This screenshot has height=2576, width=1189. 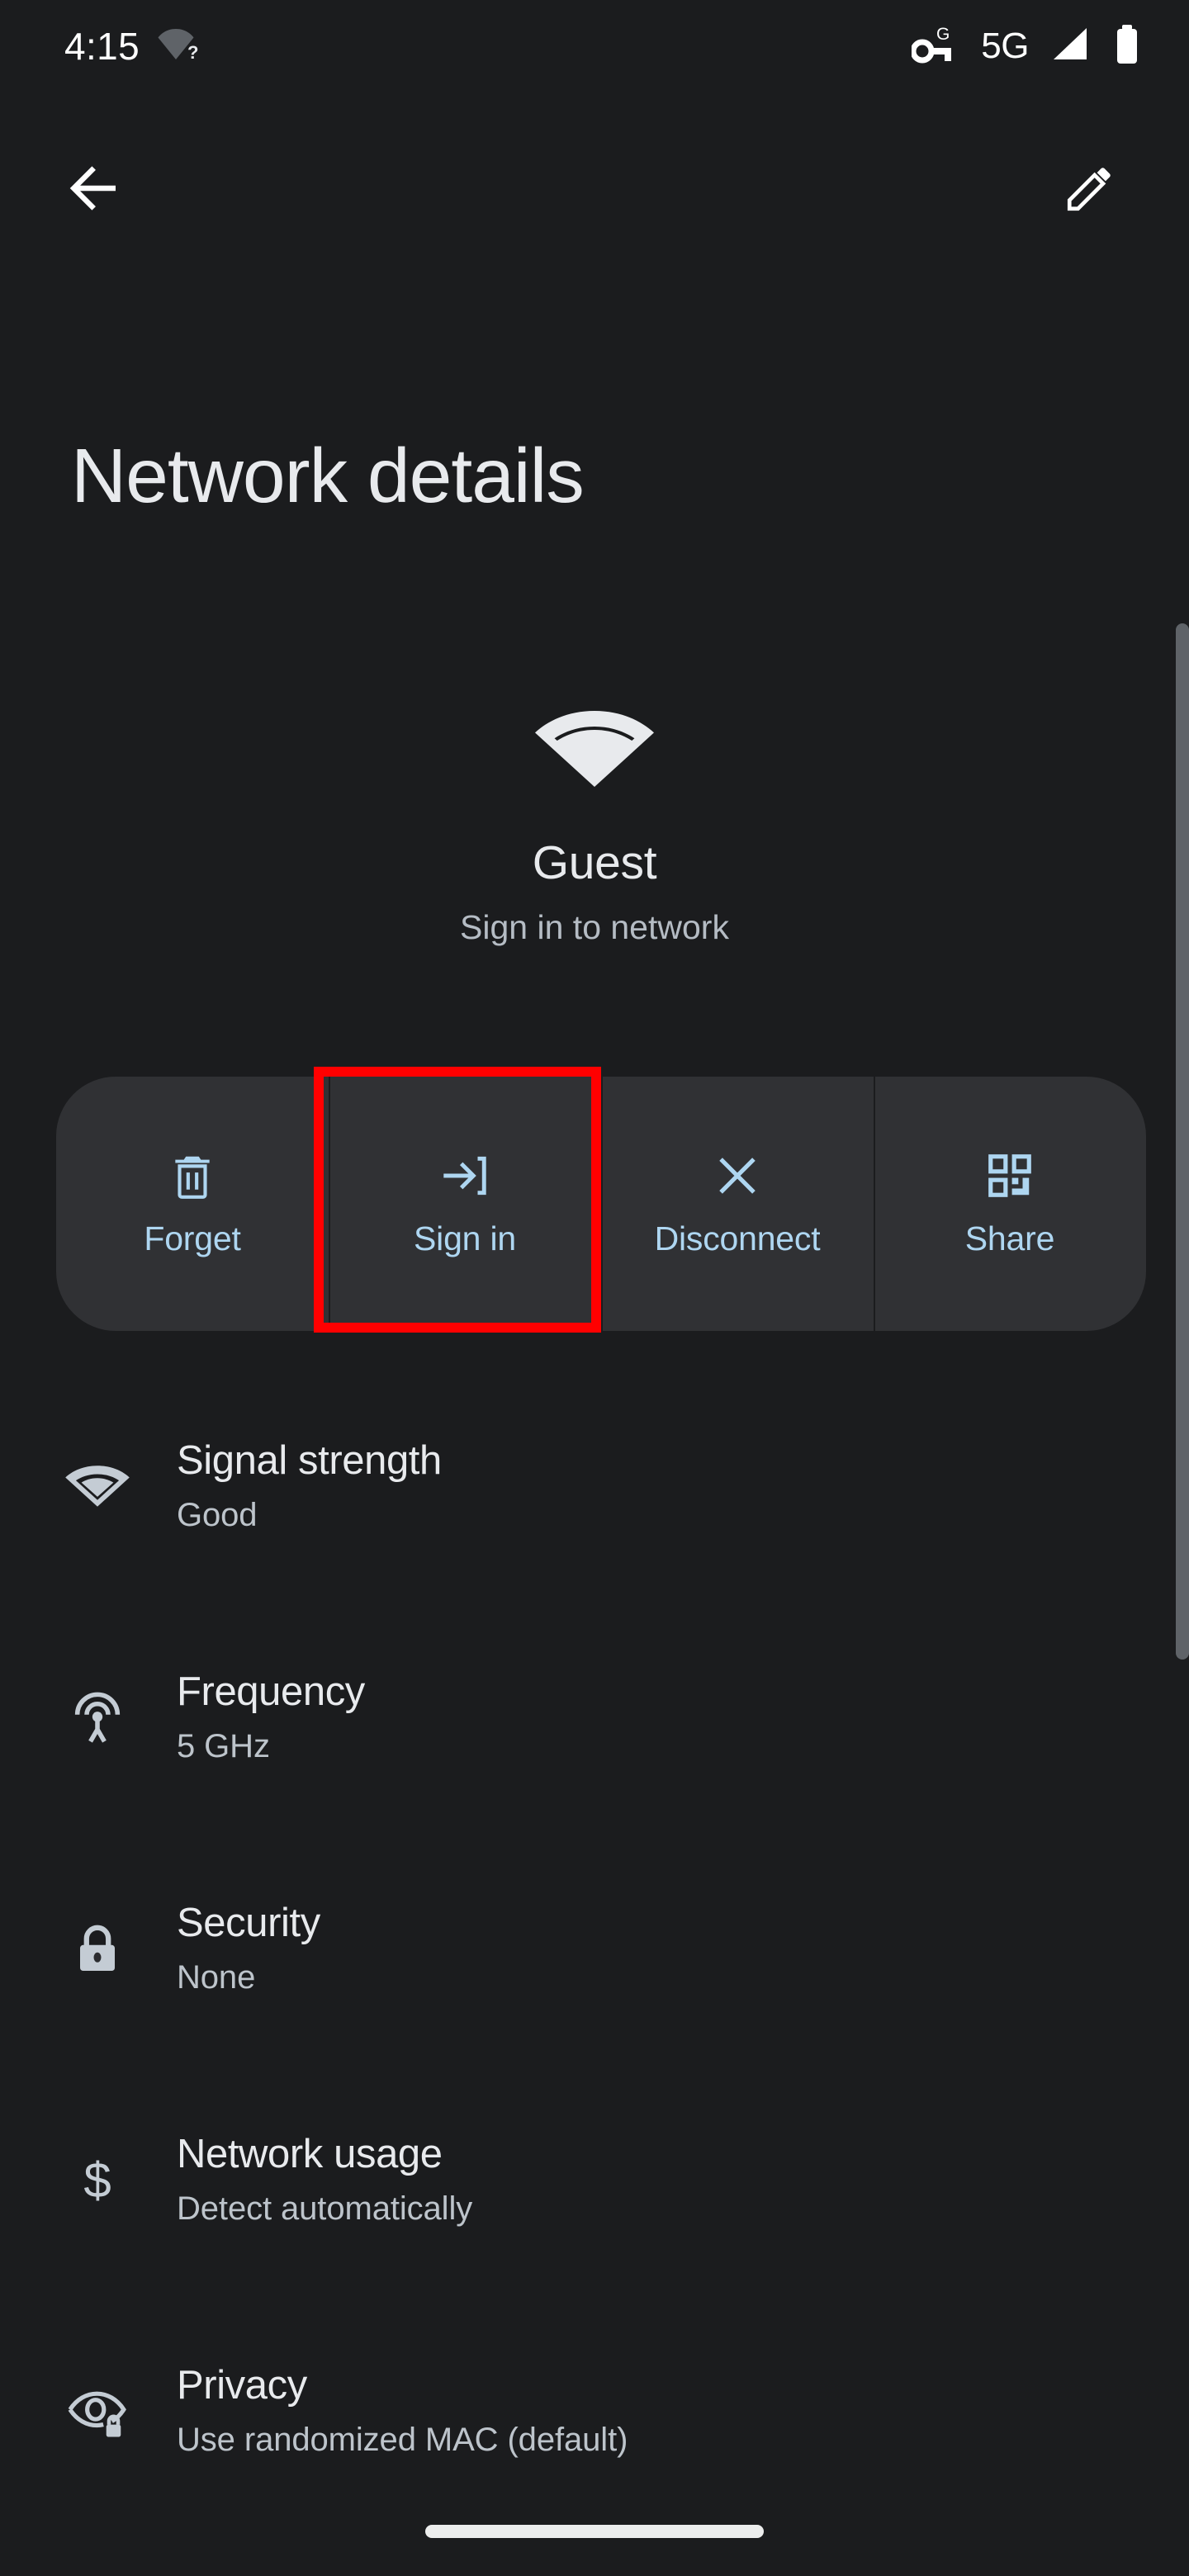 I want to click on detail-value: Detect automatically, so click(x=325, y=2208).